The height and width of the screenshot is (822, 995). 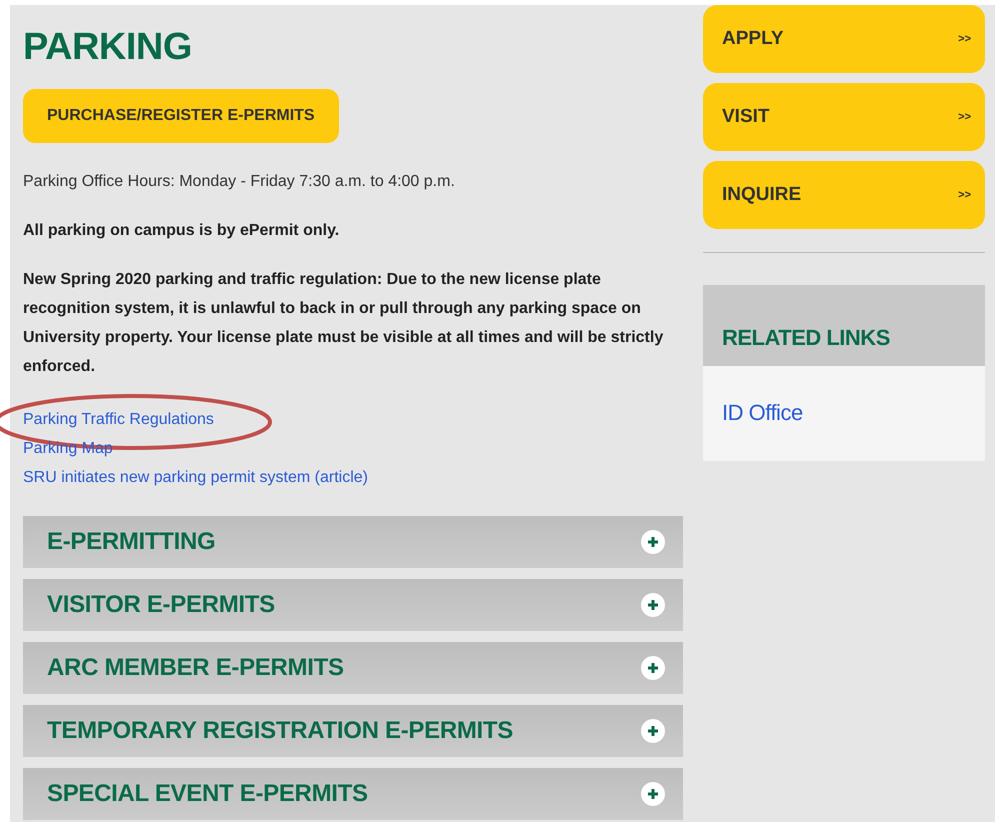 What do you see at coordinates (195, 667) in the screenshot?
I see `accordion-title: ARC MEMBER E-PERMITS` at bounding box center [195, 667].